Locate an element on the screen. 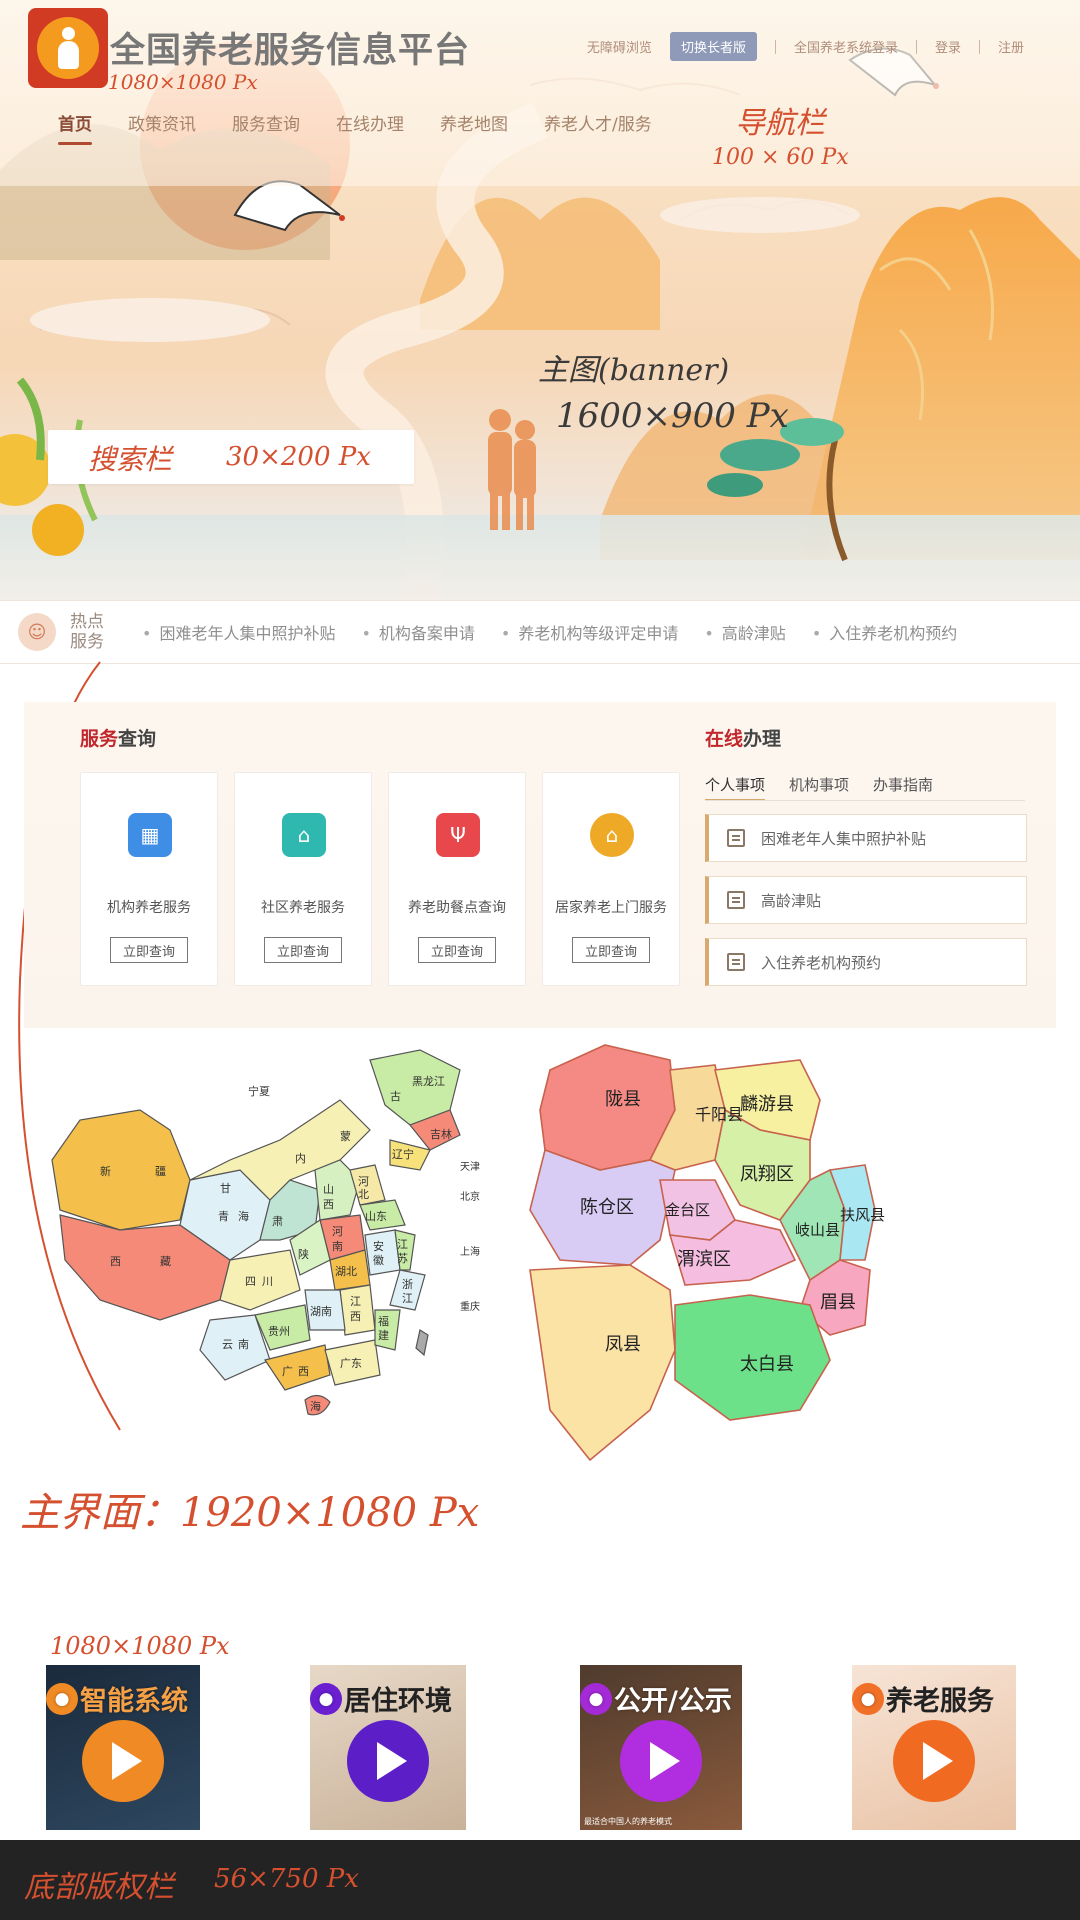 The image size is (1080, 1920). service-card-label: 机构养老服务 is located at coordinates (149, 908).